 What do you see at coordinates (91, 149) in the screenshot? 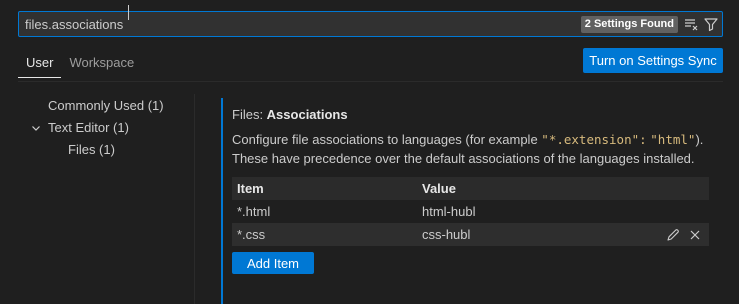
I see `toc-item-label: Files (1)` at bounding box center [91, 149].